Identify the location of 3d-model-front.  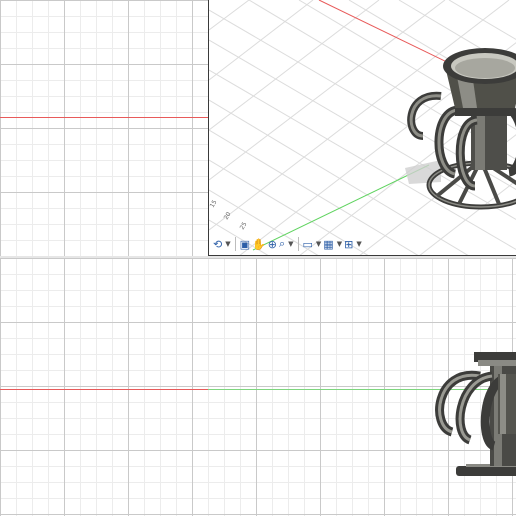
(475, 414).